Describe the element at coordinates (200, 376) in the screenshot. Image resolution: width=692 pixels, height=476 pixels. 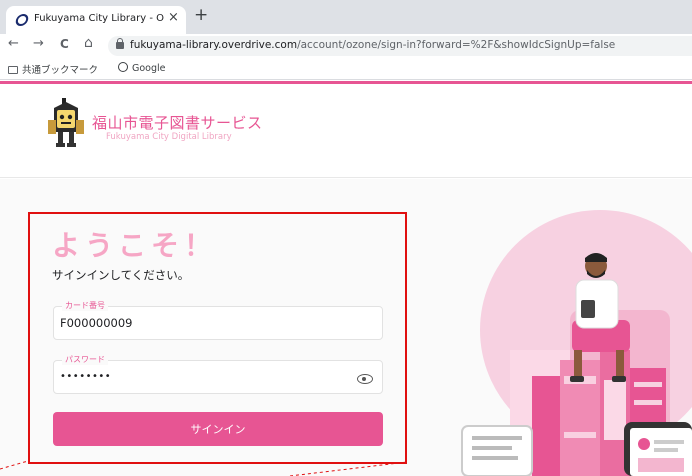
I see `password-input` at that location.